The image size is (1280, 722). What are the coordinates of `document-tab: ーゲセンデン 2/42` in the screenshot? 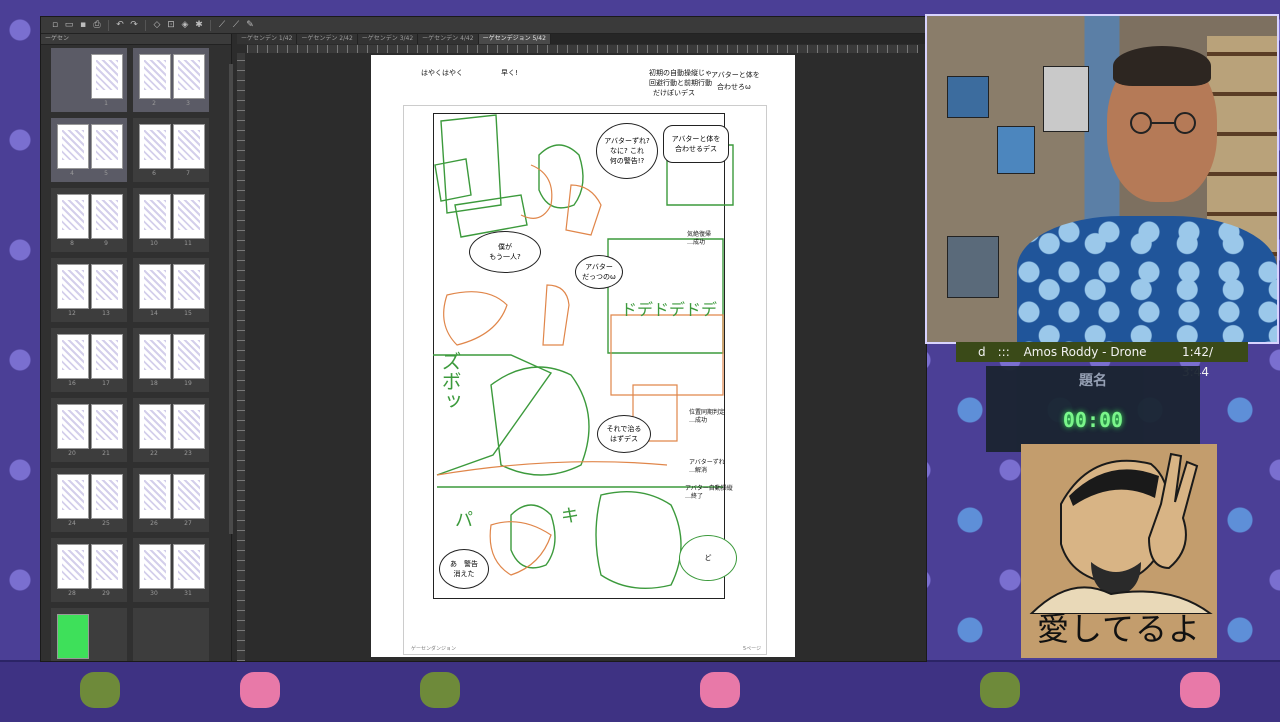 It's located at (327, 39).